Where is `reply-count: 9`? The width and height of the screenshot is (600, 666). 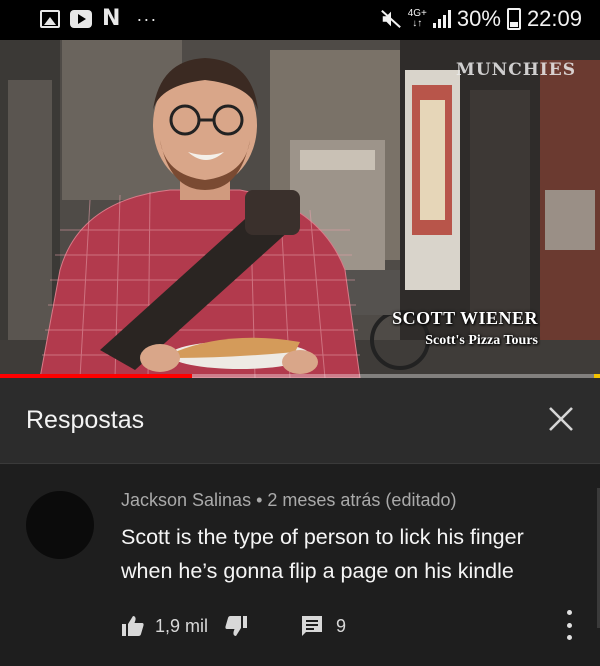
reply-count: 9 is located at coordinates (341, 625).